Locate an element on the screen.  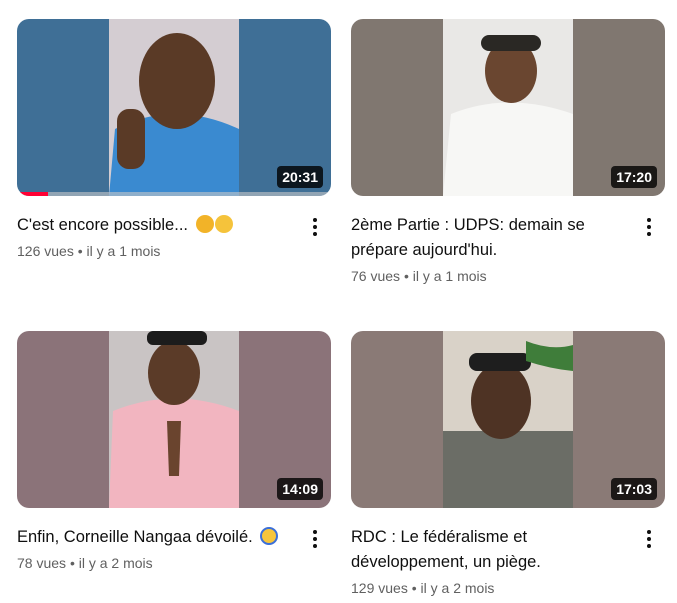
pensive-face-icon is located at coordinates (223, 224).